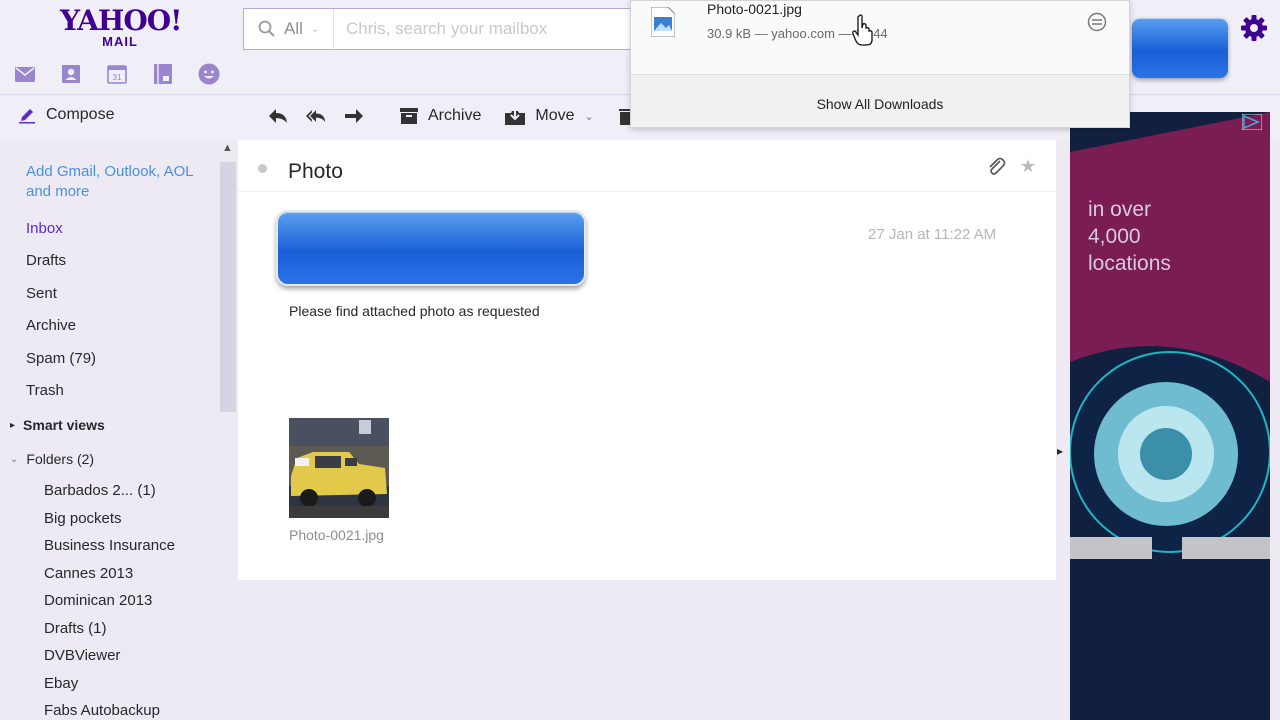 This screenshot has width=1280, height=720. I want to click on scroll-up-icon: ▲, so click(227, 148).